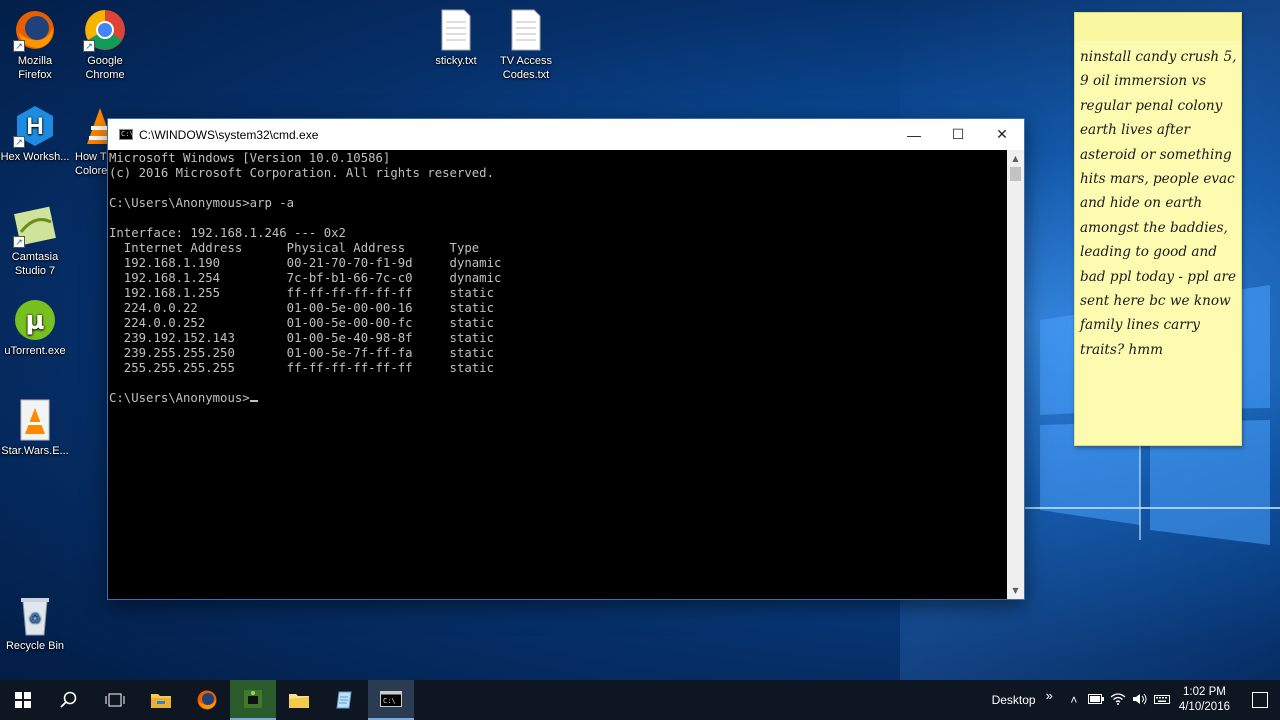 The width and height of the screenshot is (1280, 720). I want to click on console-line: 255.255.255.255 ff-ff-ff-ff-ff-ff static, so click(301, 368).